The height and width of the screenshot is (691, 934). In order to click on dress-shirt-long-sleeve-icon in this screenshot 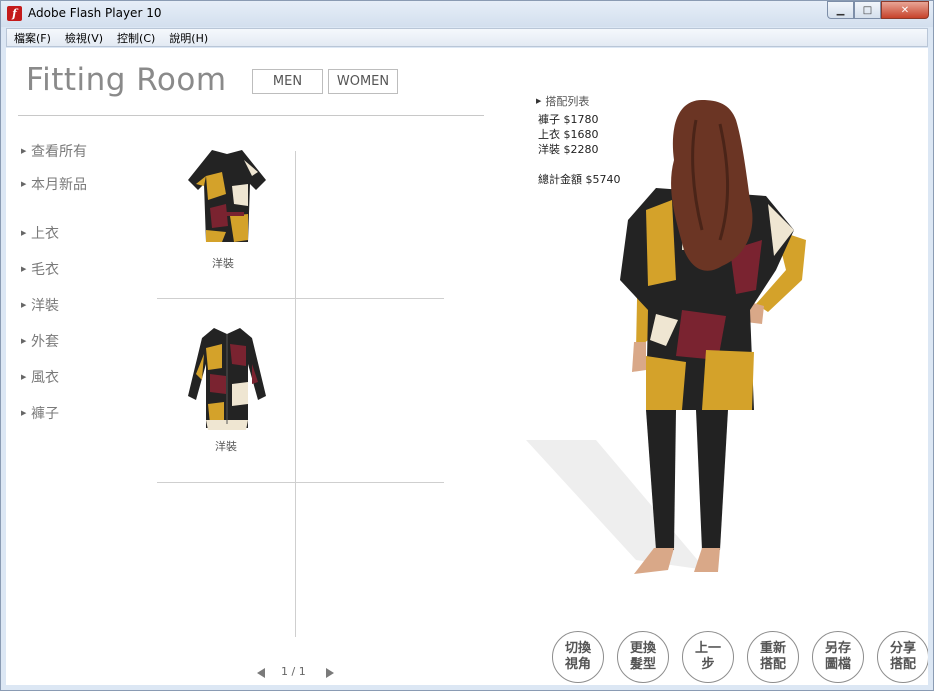, I will do `click(227, 379)`.